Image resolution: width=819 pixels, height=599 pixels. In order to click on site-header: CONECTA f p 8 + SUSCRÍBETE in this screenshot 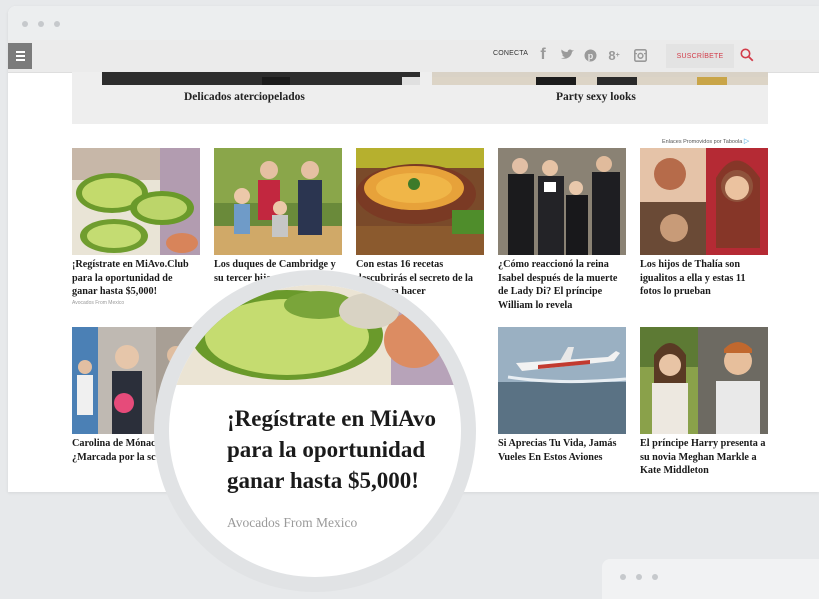, I will do `click(413, 56)`.